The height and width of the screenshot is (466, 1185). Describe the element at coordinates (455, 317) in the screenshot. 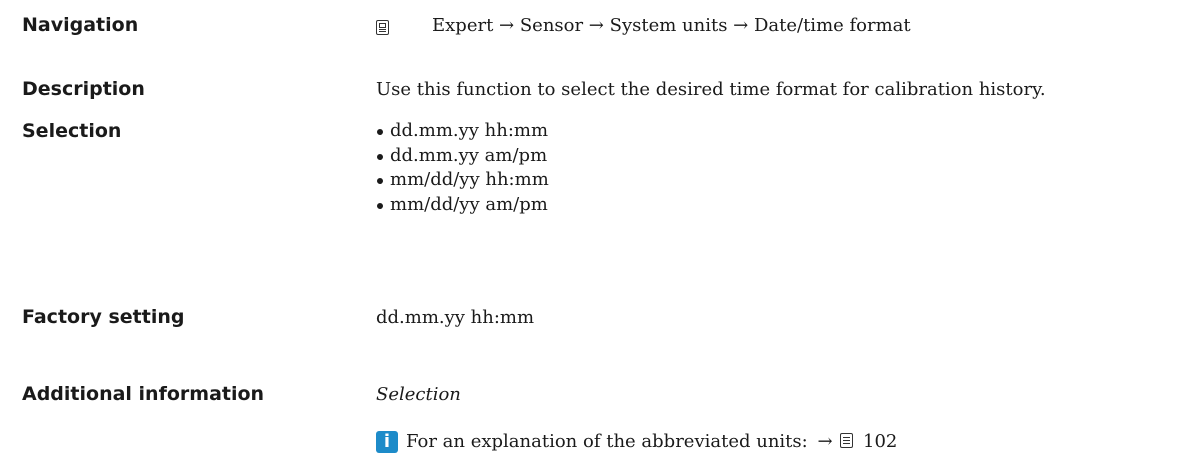

I see `factory-setting-value: dd.mm.yy hh:mm` at that location.